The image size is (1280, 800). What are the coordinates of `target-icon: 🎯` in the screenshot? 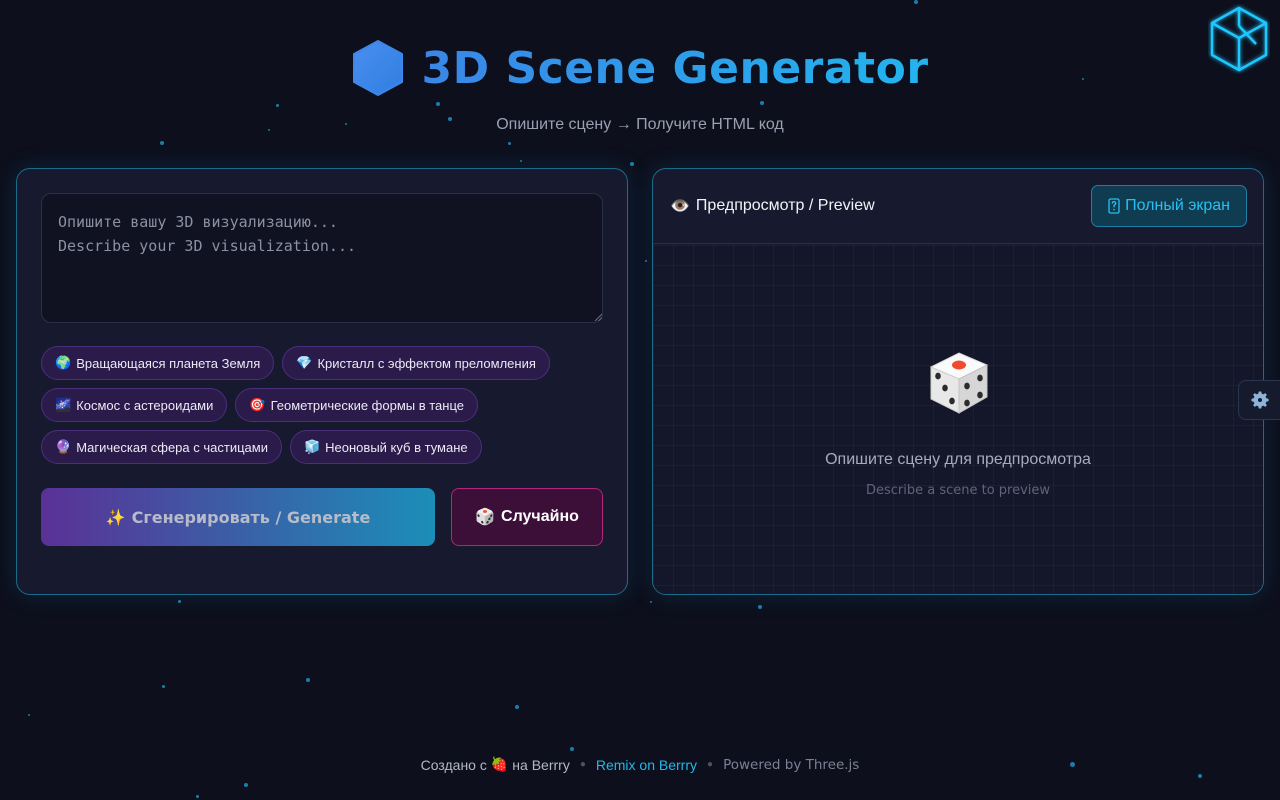 It's located at (257, 404).